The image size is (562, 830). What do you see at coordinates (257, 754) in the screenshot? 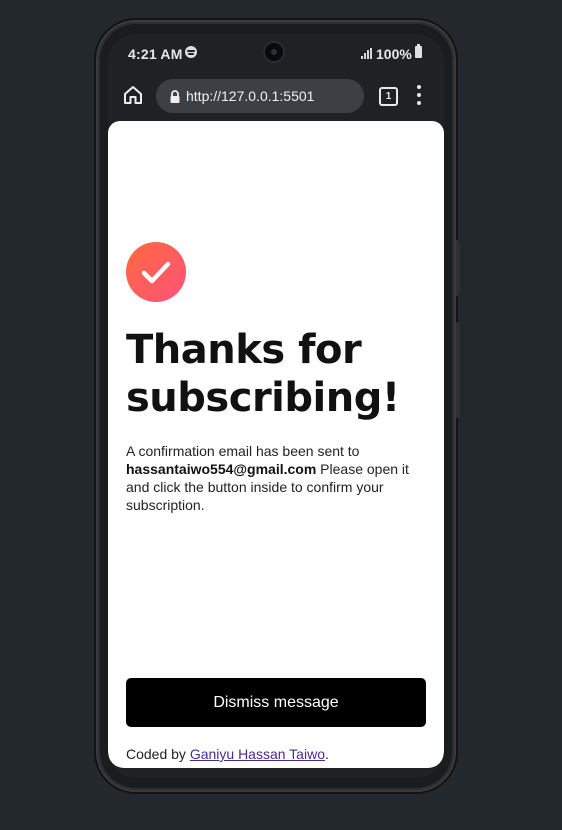
I see `author-link: Ganiyu Hassan Taiwo` at bounding box center [257, 754].